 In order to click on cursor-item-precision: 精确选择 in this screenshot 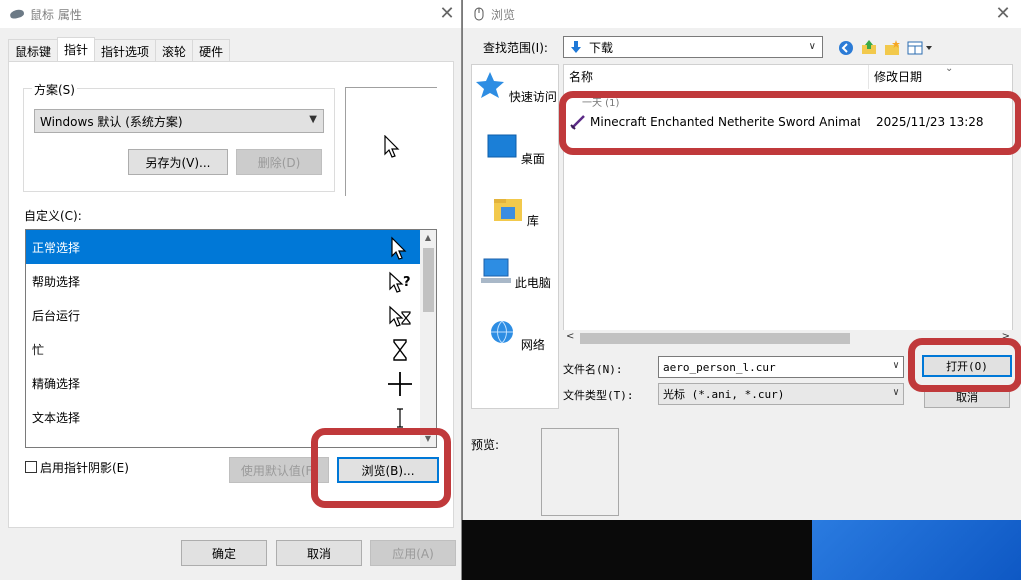, I will do `click(223, 383)`.